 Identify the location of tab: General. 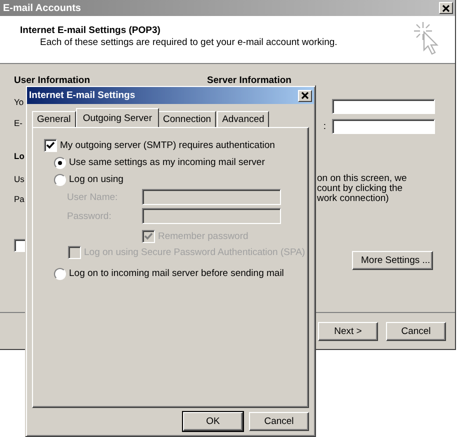
(54, 119).